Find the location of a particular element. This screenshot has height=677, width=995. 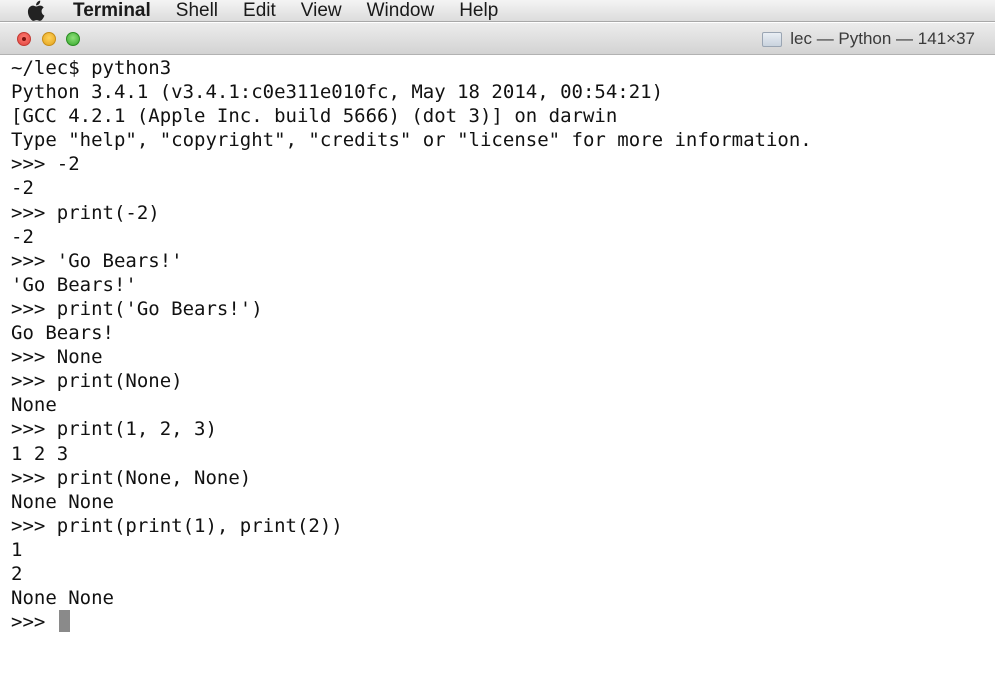

menu-help: Help is located at coordinates (478, 11).